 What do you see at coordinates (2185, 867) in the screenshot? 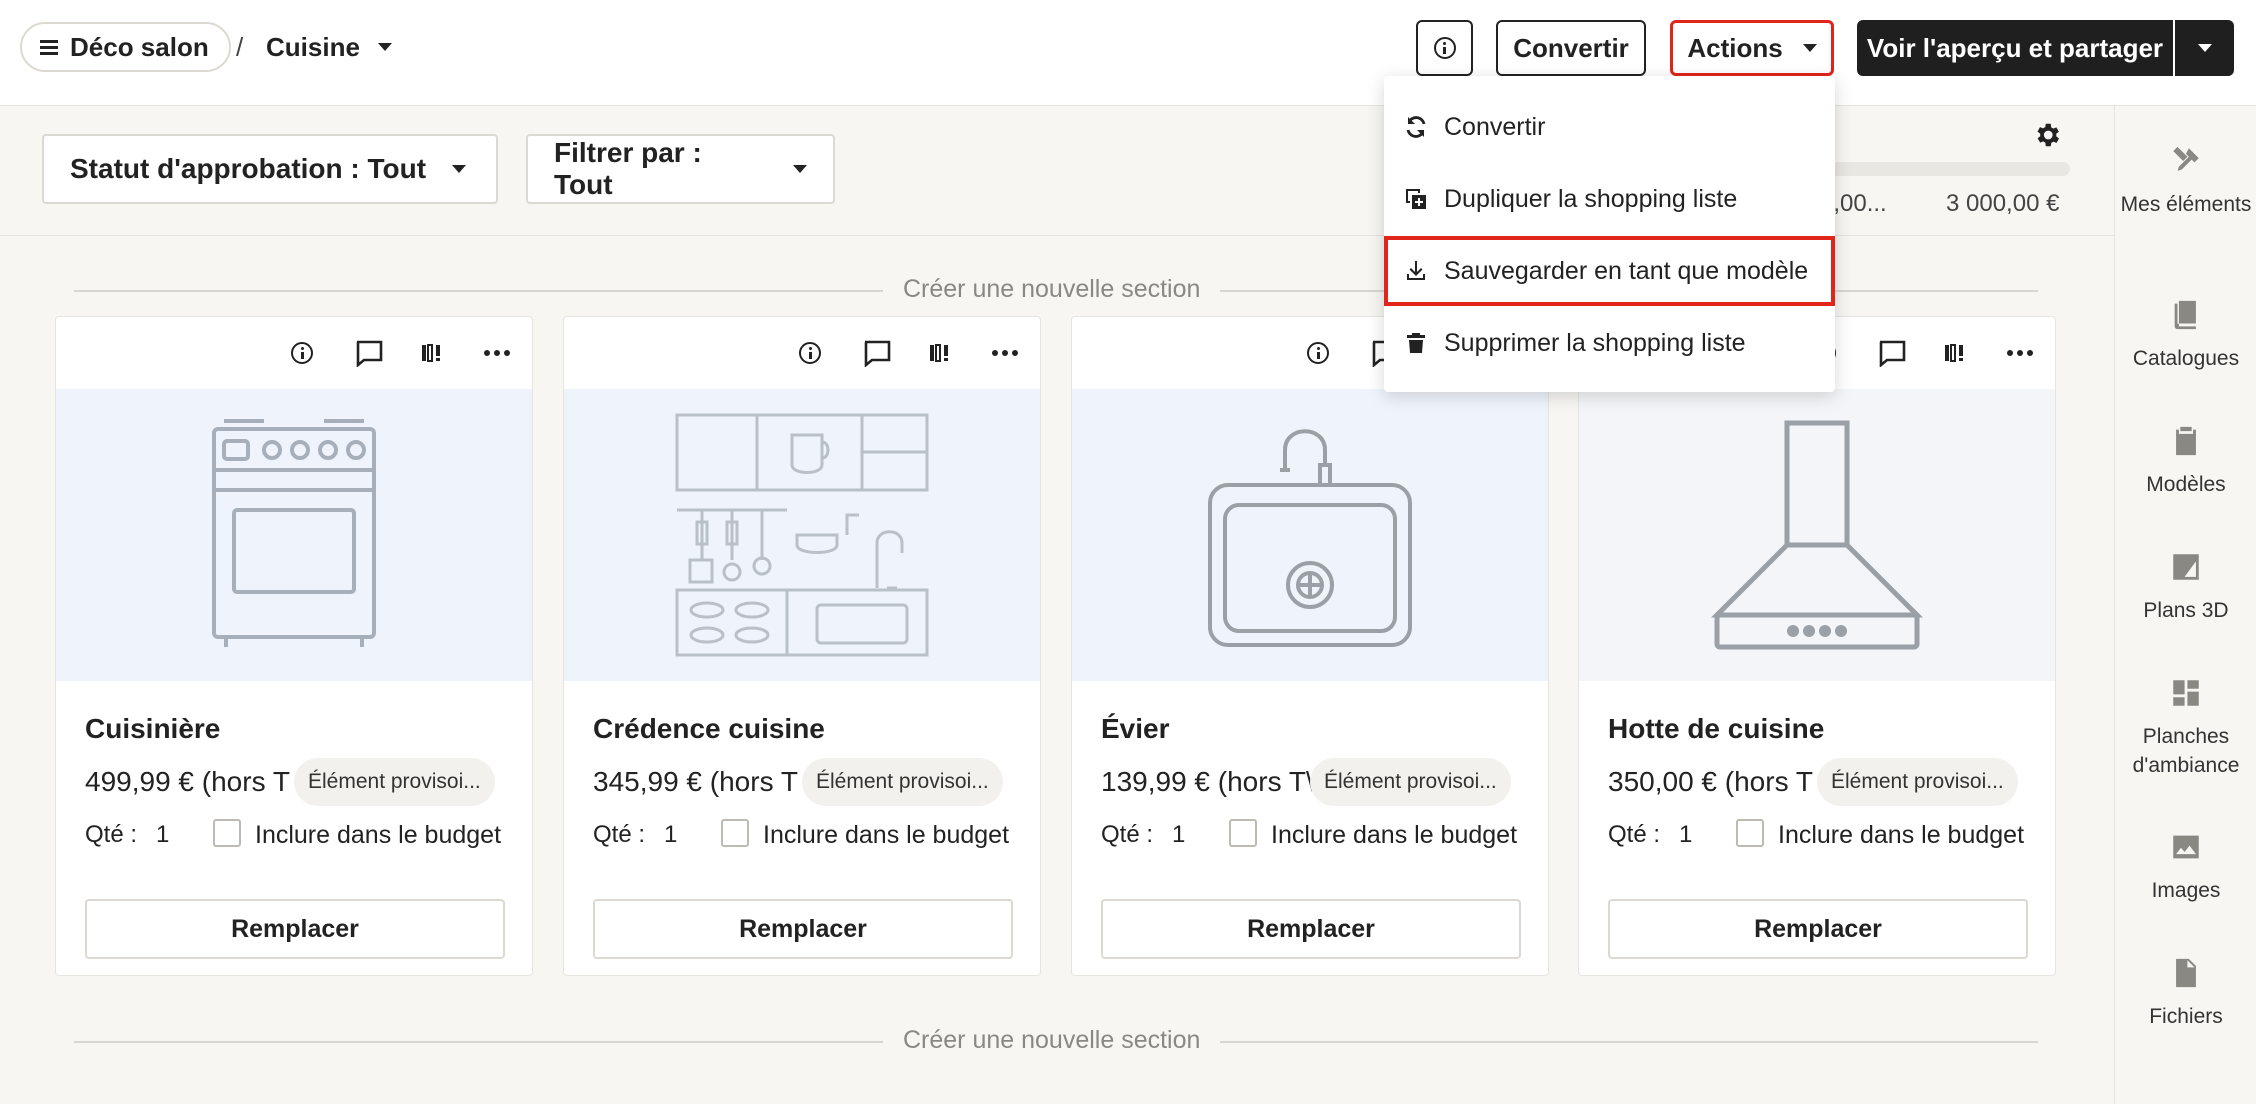
I see `sidebar-item-images: Images` at bounding box center [2185, 867].